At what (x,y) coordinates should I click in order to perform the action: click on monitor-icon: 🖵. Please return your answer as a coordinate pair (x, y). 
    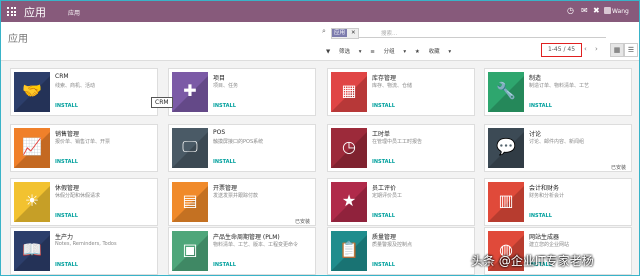
    Looking at the image, I should click on (190, 146).